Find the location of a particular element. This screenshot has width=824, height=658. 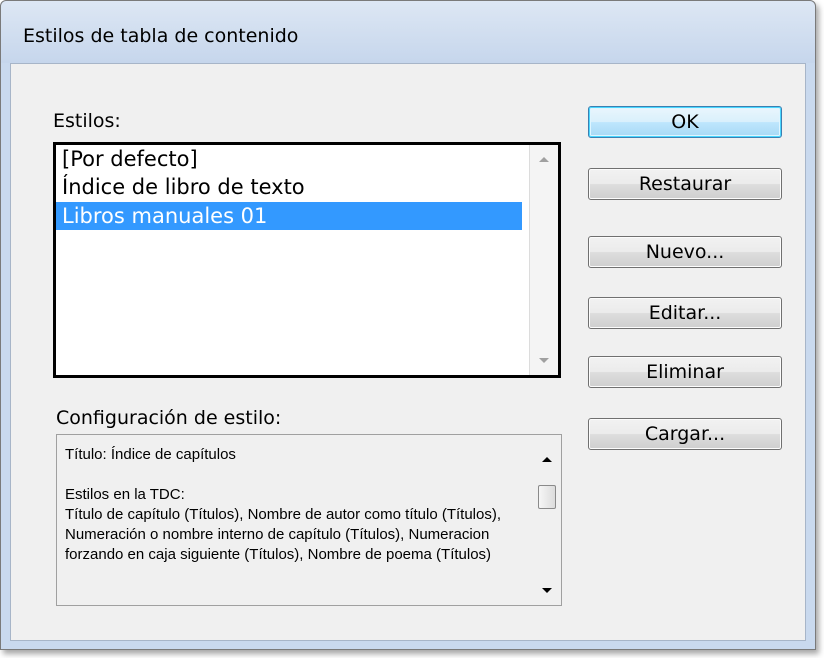

restaurar-button: Restaurar is located at coordinates (685, 184).